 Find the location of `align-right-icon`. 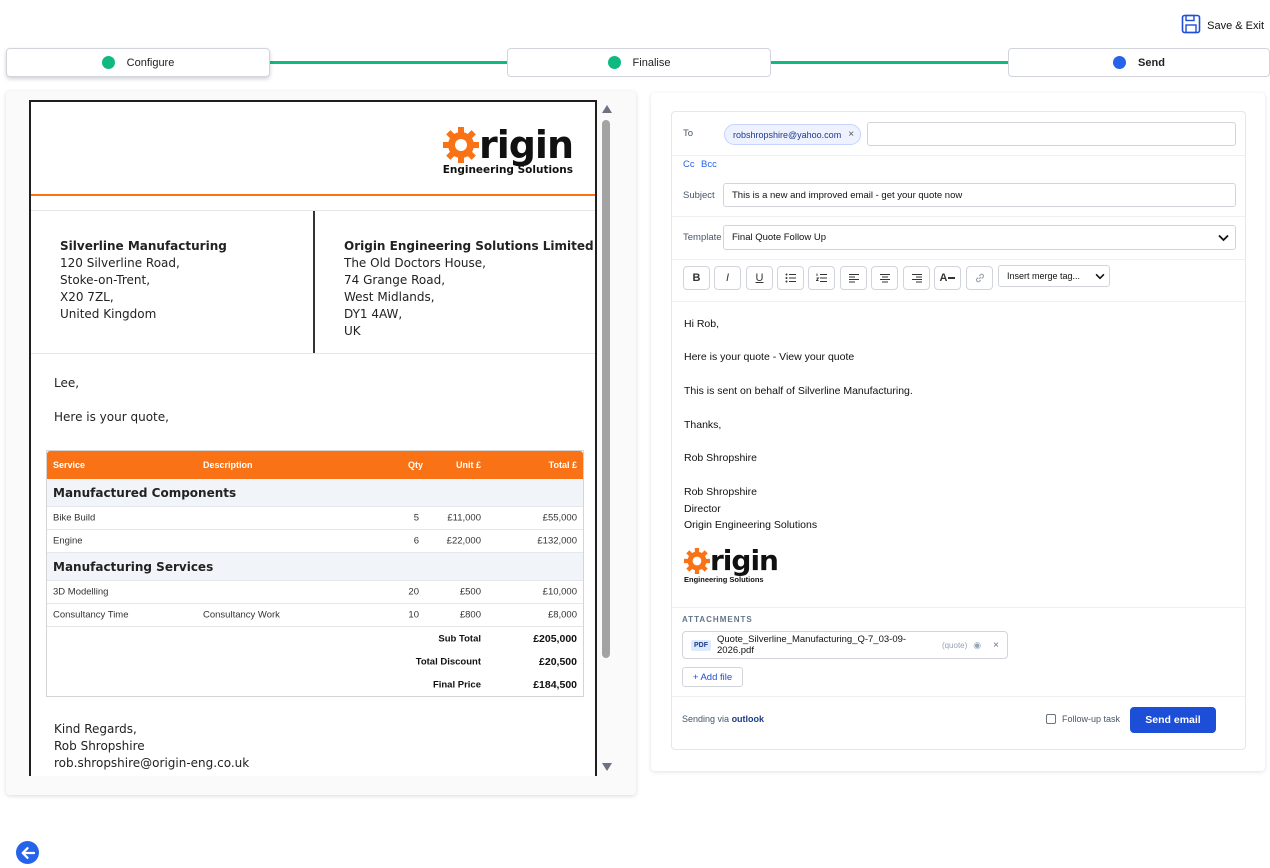

align-right-icon is located at coordinates (916, 278).